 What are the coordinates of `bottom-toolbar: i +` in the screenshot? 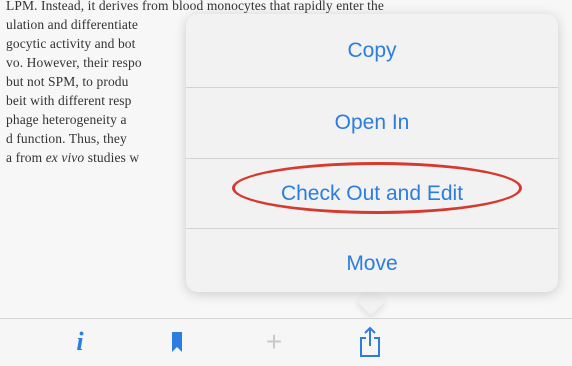 It's located at (286, 342).